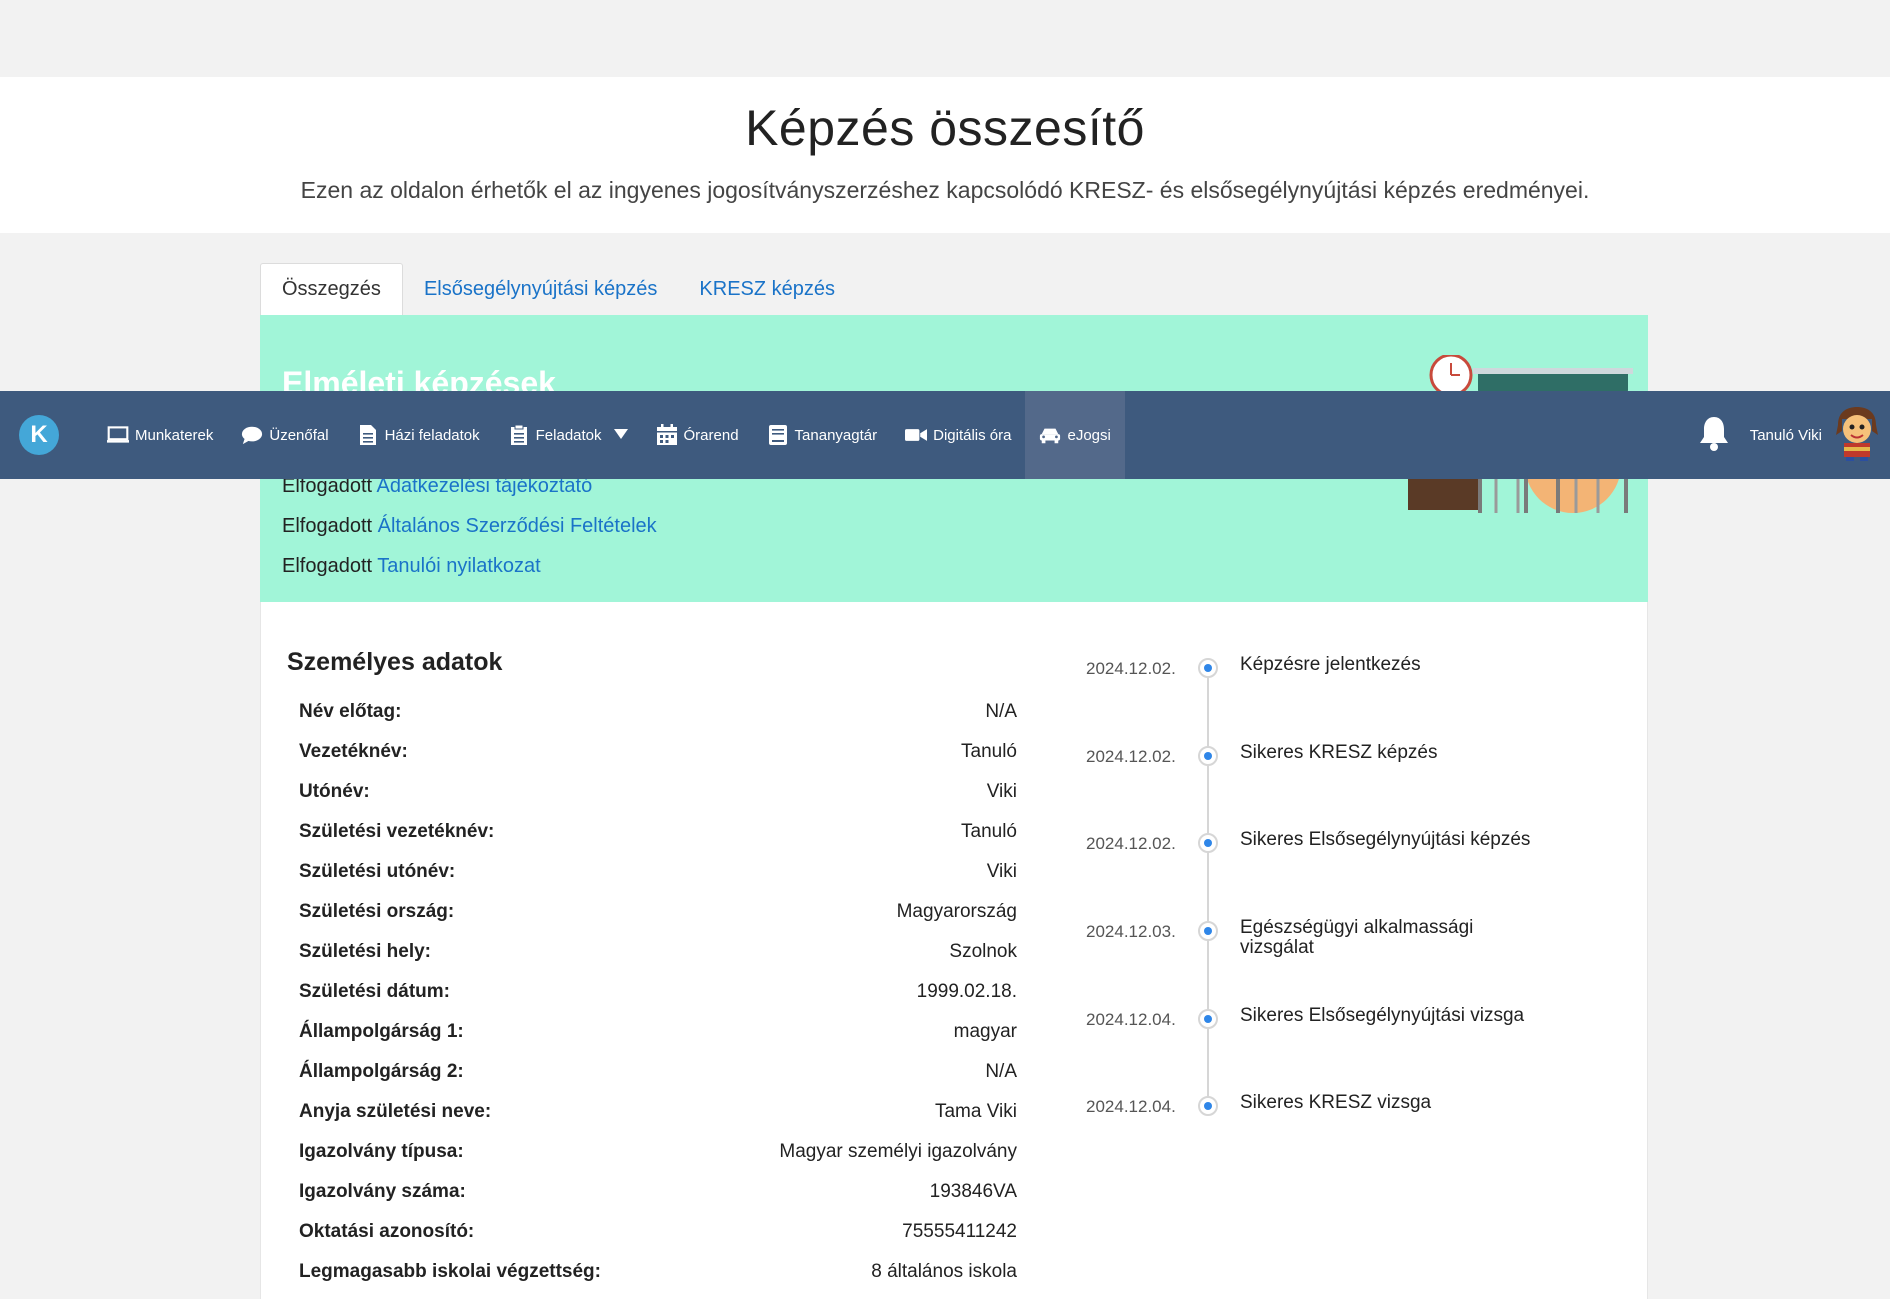 This screenshot has width=1890, height=1299. Describe the element at coordinates (658, 951) in the screenshot. I see `data-row-birth-place: Születési hely: Szolnok` at that location.